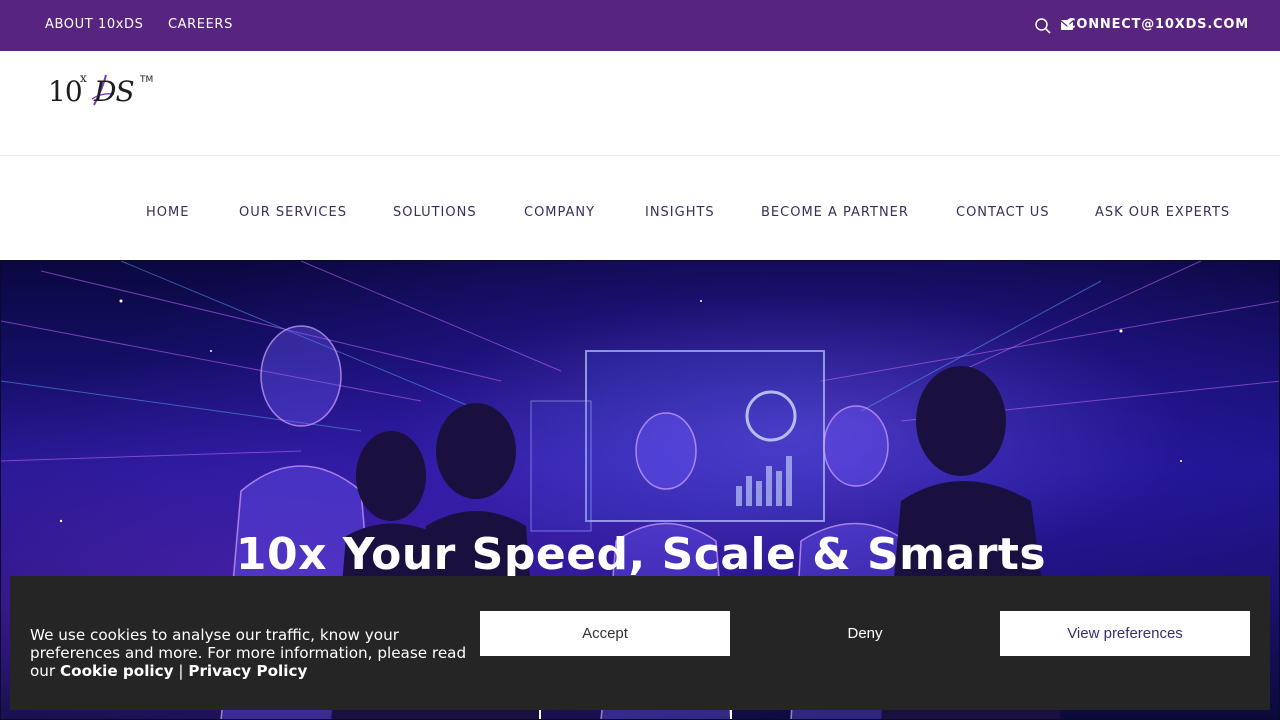  I want to click on about-link: ABOUT 10xDS, so click(94, 24).